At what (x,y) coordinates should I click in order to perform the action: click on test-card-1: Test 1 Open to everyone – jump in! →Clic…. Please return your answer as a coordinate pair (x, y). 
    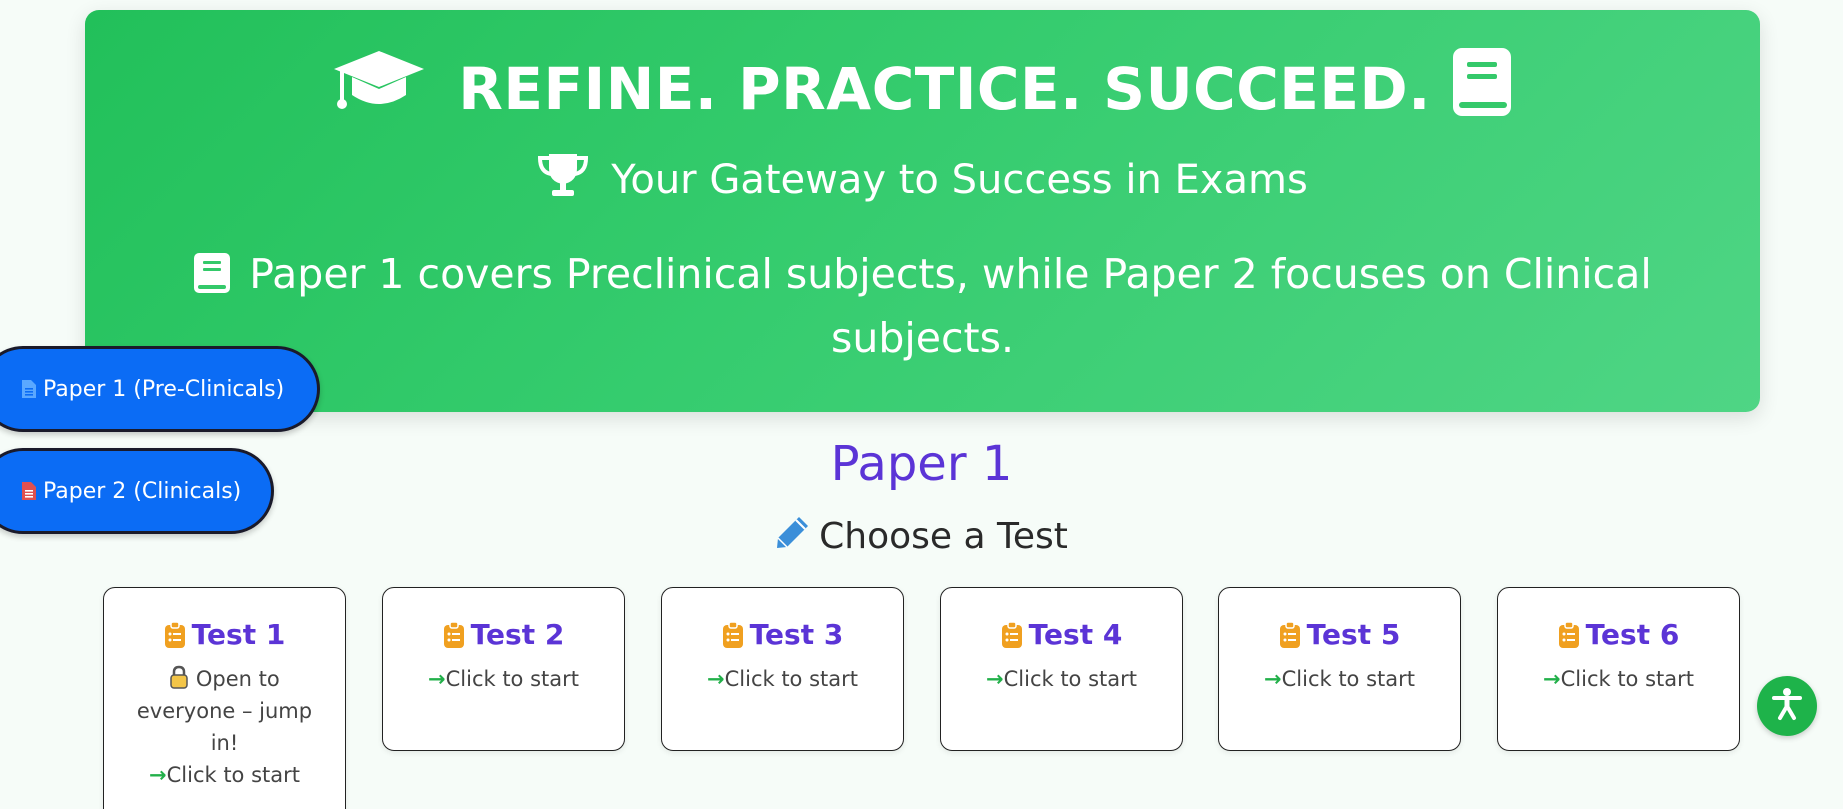
    Looking at the image, I should click on (224, 698).